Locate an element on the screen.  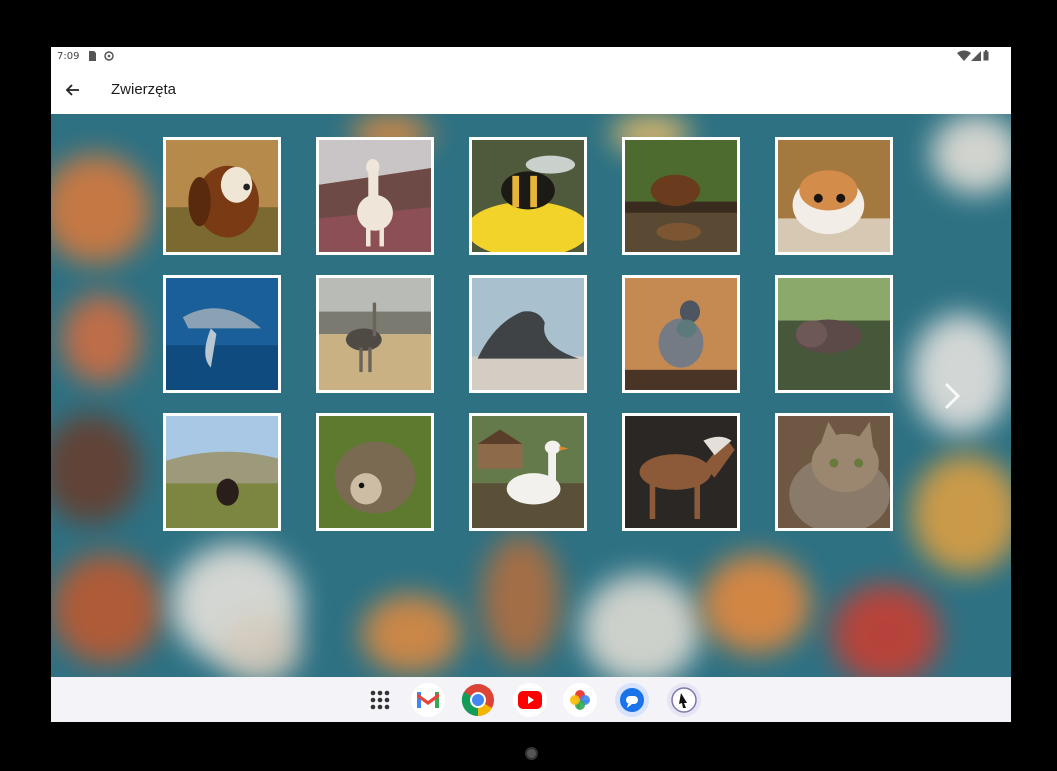
seal-image is located at coordinates (528, 334).